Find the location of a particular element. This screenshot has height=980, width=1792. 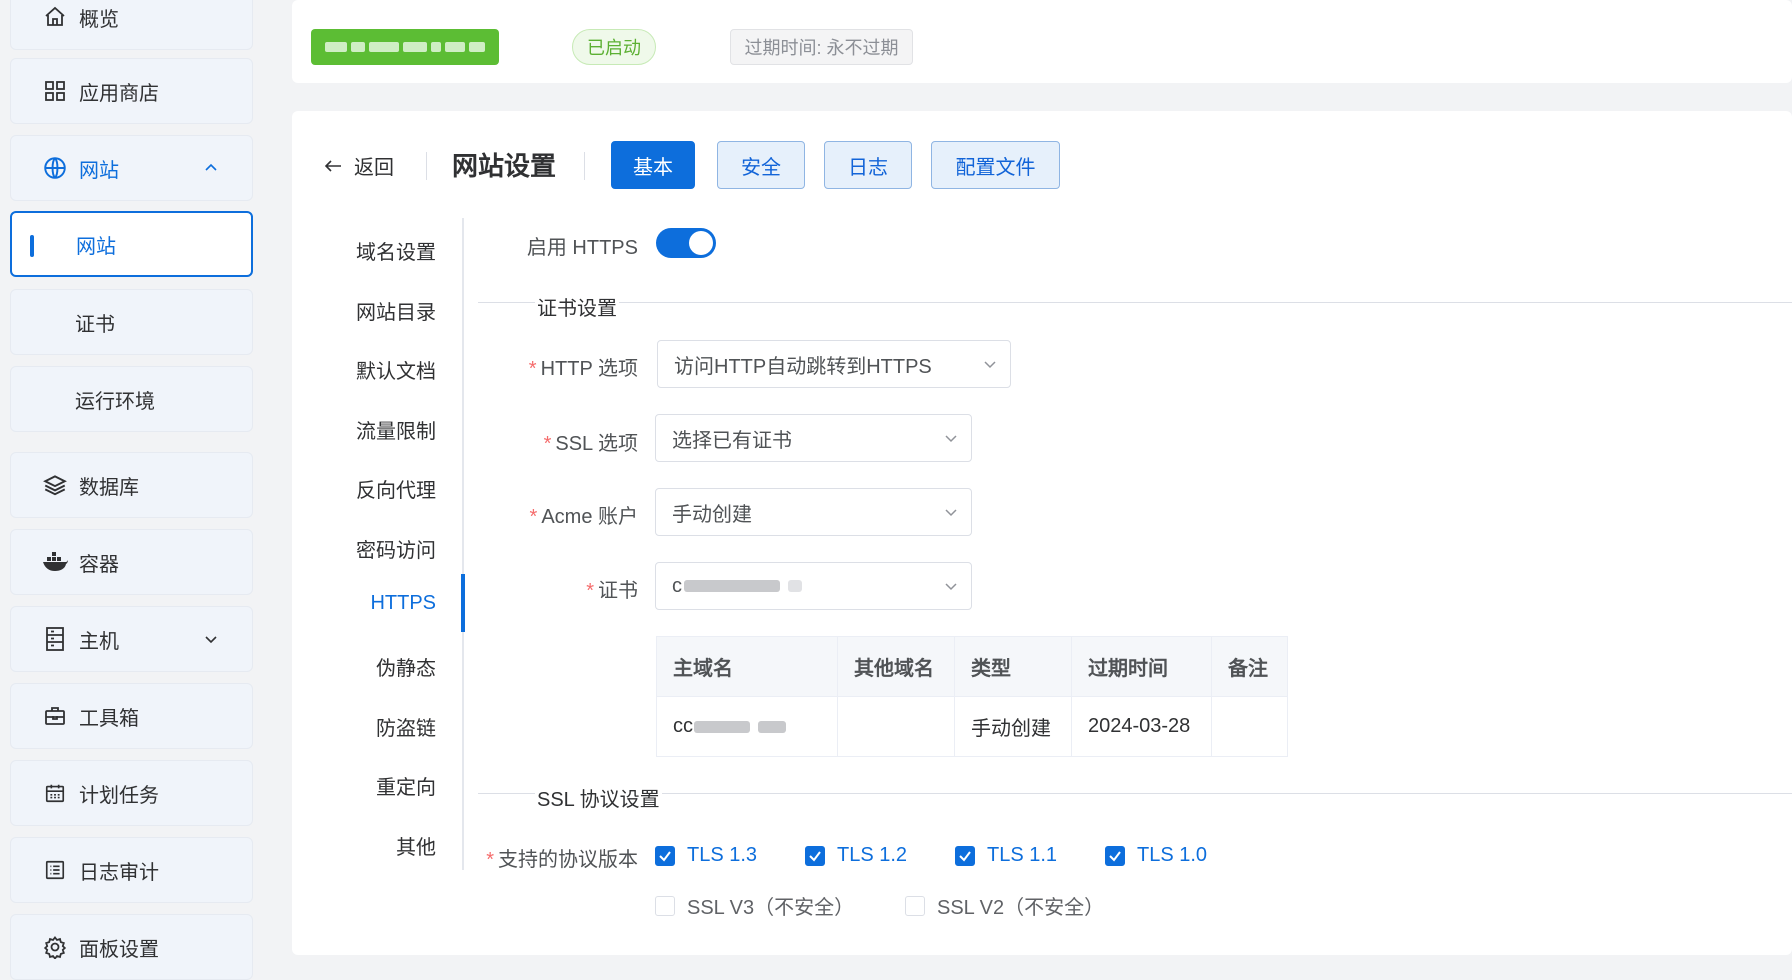

nav-other: 其他 is located at coordinates (416, 845).